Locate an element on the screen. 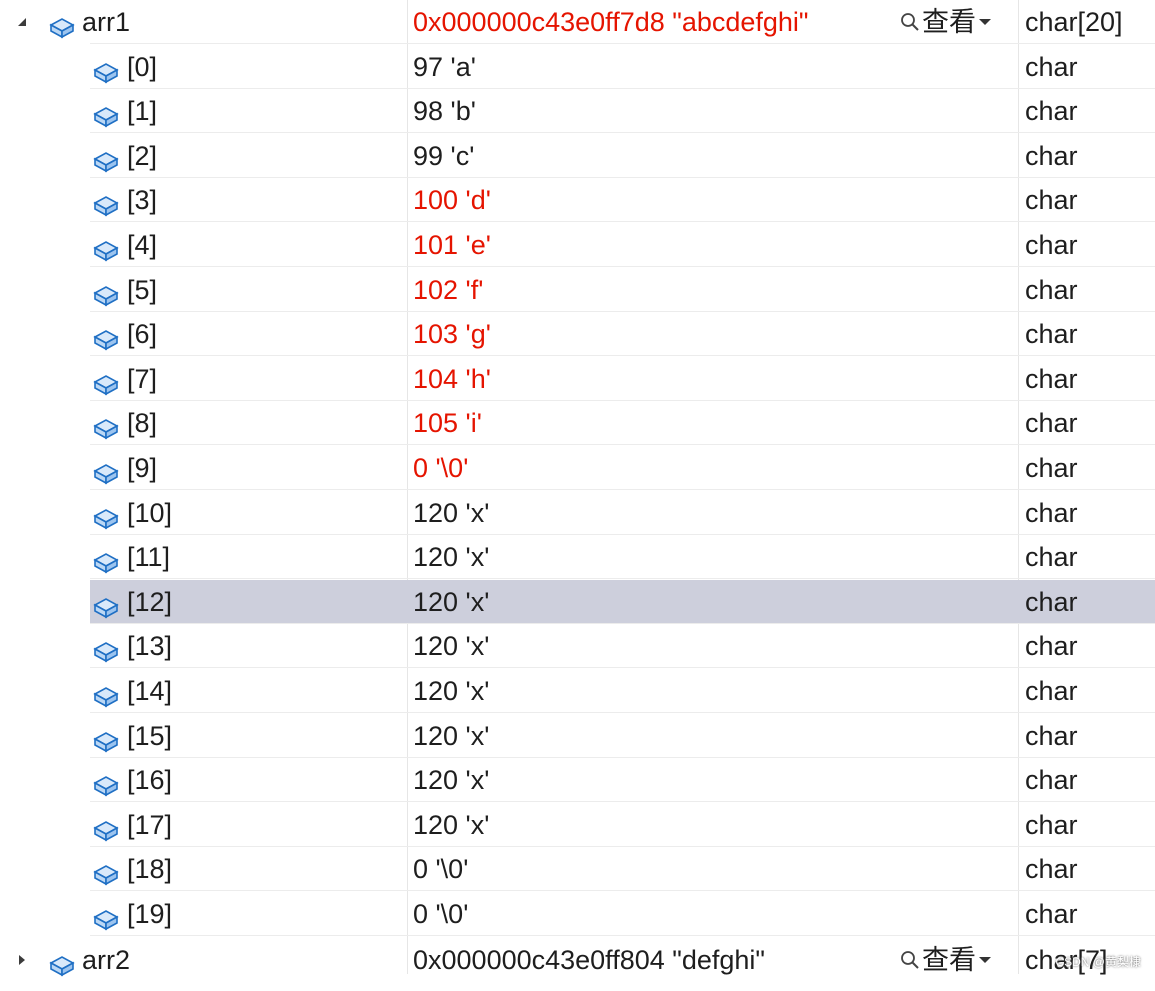 The image size is (1155, 991). element-value: 103 'g' is located at coordinates (708, 334).